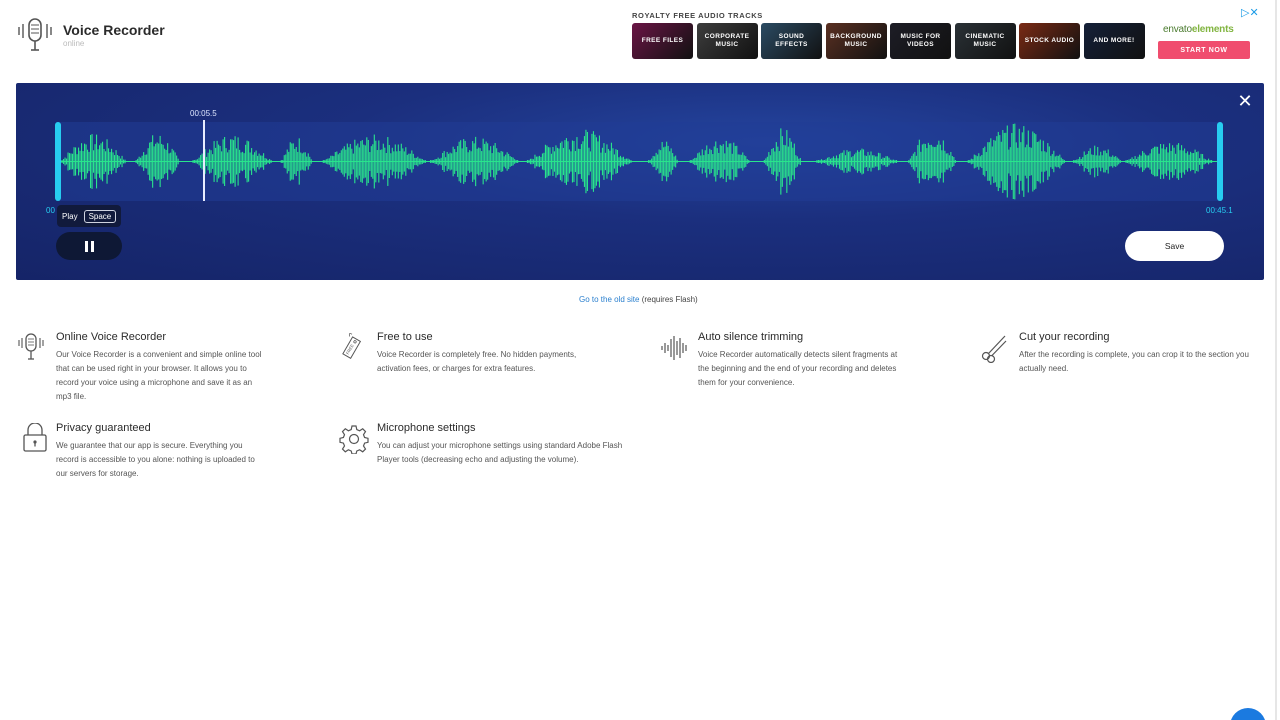 The height and width of the screenshot is (720, 1280). I want to click on site-logo: Voice Recorder online, so click(90, 35).